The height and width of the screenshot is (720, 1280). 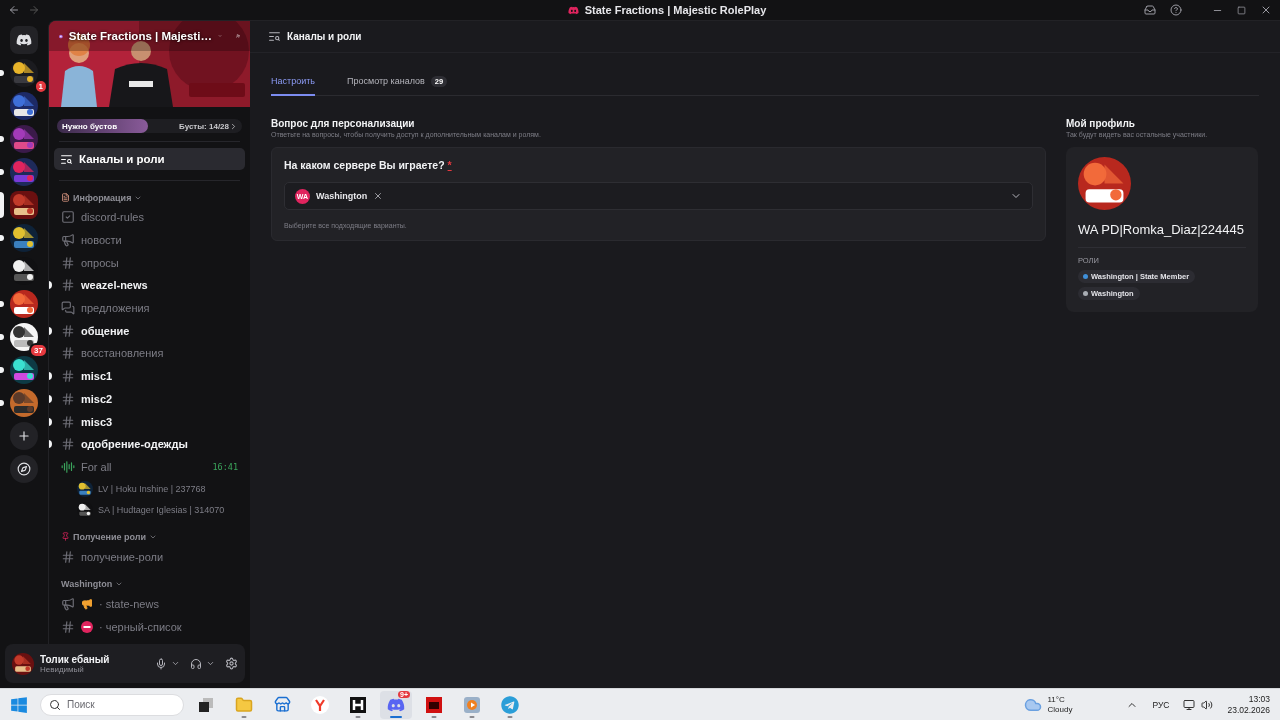 What do you see at coordinates (149, 263) in the screenshot?
I see `channel-item: опросы` at bounding box center [149, 263].